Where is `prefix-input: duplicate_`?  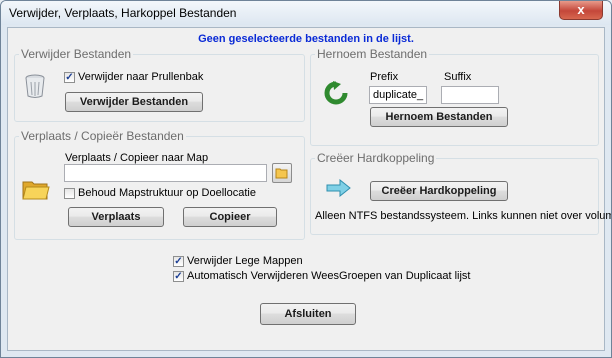 prefix-input: duplicate_ is located at coordinates (398, 95).